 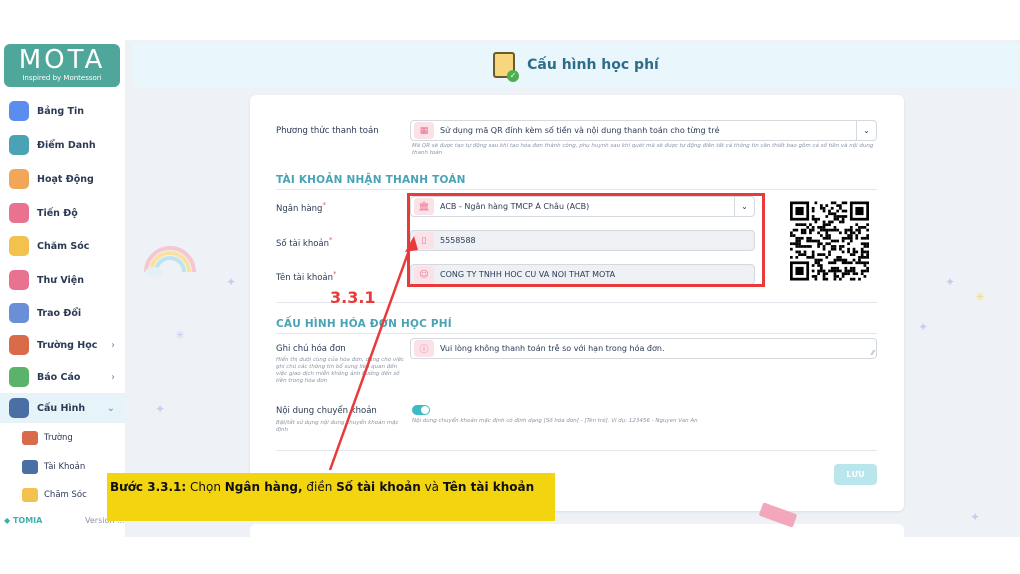 What do you see at coordinates (353, 297) in the screenshot?
I see `step-number: 3.3.1` at bounding box center [353, 297].